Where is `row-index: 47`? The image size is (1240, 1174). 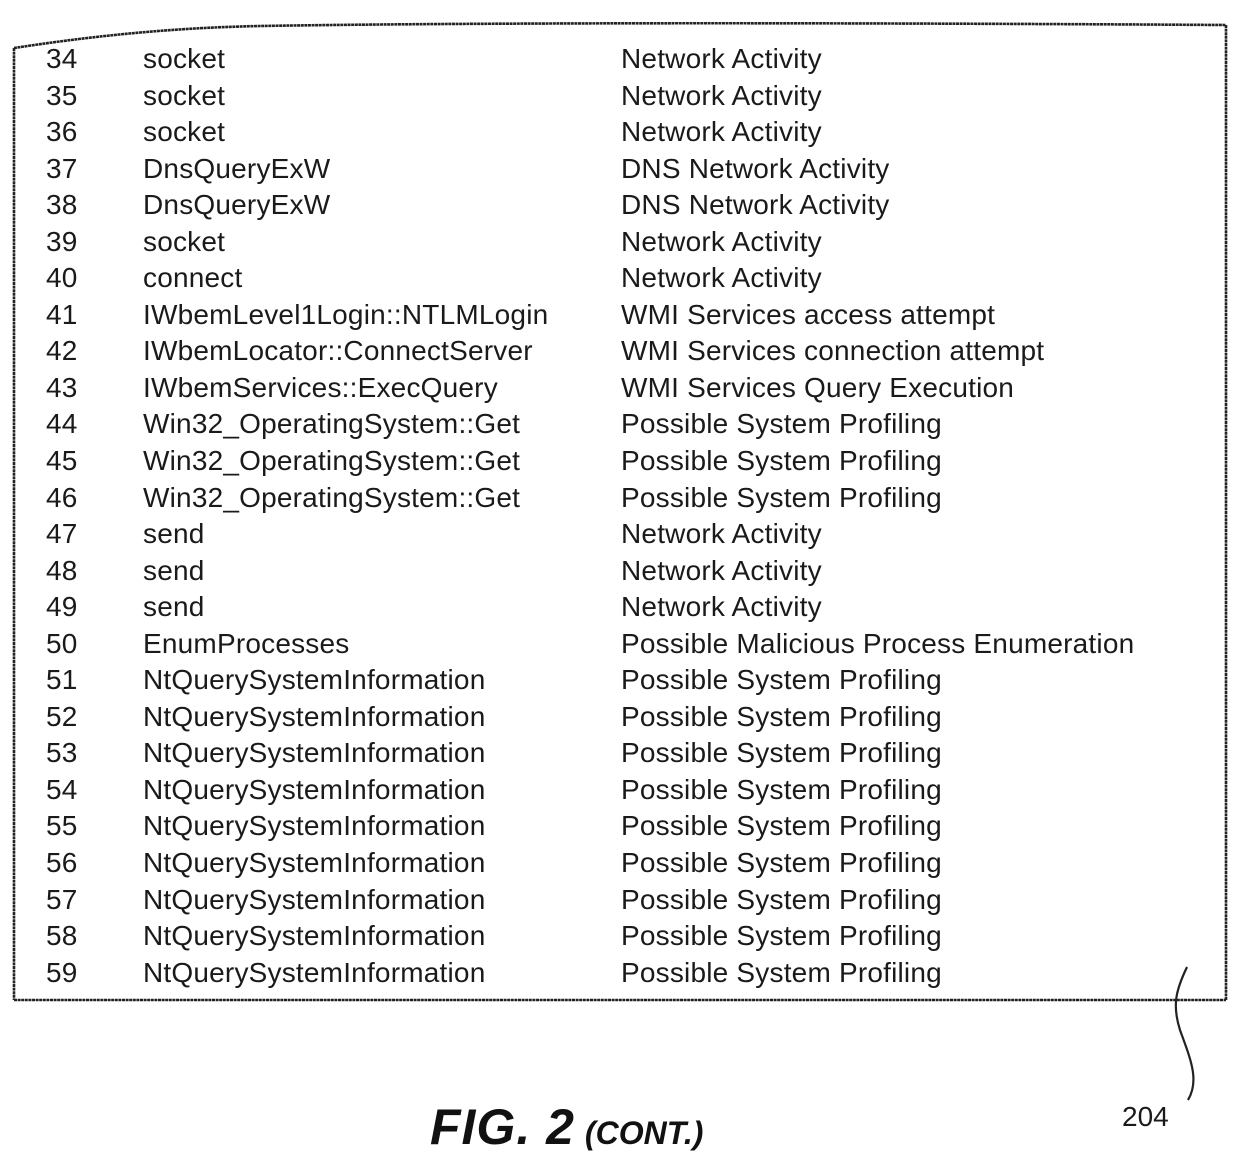 row-index: 47 is located at coordinates (62, 534).